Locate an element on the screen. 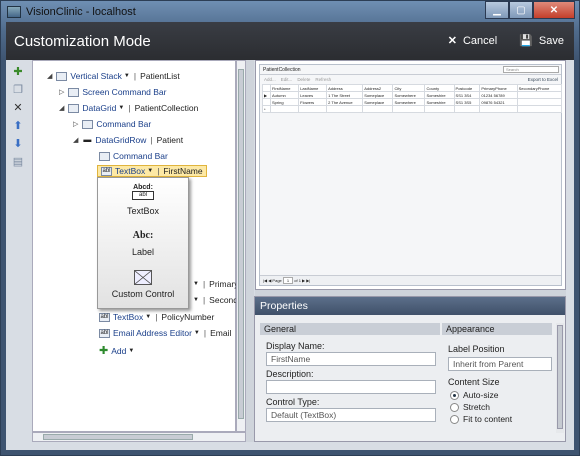  column-header: PrimaryPhone is located at coordinates (498, 88).